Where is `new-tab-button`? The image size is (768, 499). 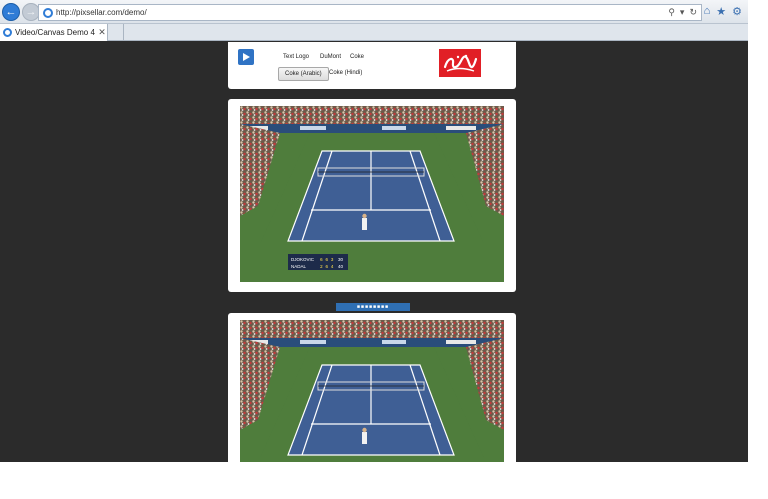
new-tab-button is located at coordinates (116, 32).